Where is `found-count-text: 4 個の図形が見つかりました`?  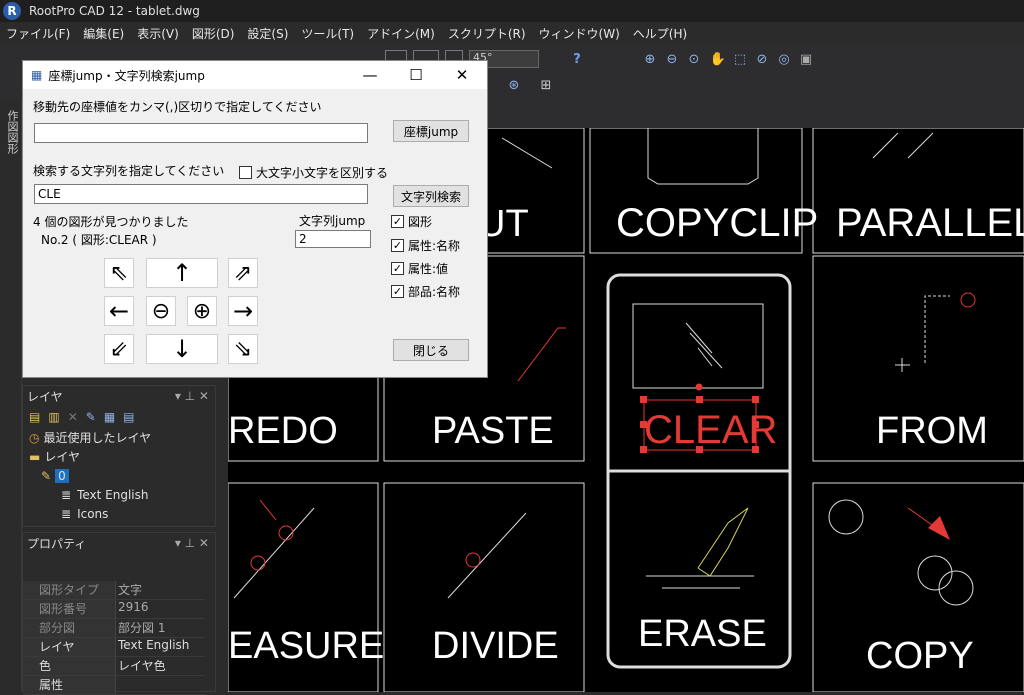 found-count-text: 4 個の図形が見つかりました is located at coordinates (111, 222).